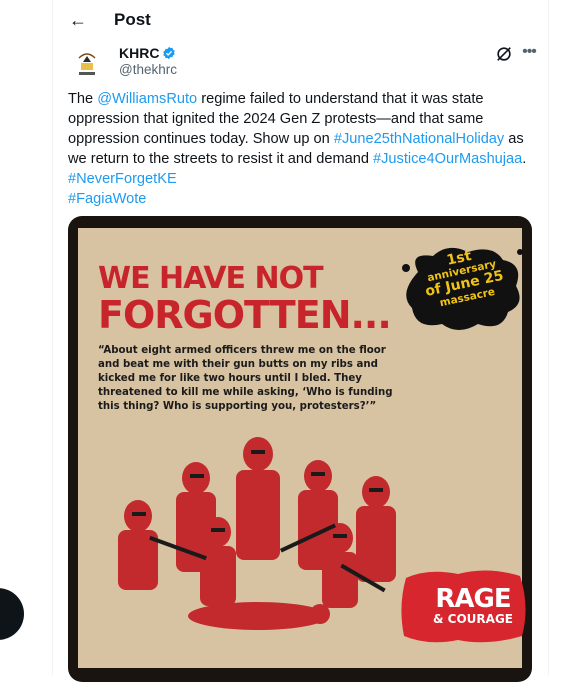  What do you see at coordinates (211, 278) in the screenshot?
I see `poster-headline-1: WE HAVE NOT` at bounding box center [211, 278].